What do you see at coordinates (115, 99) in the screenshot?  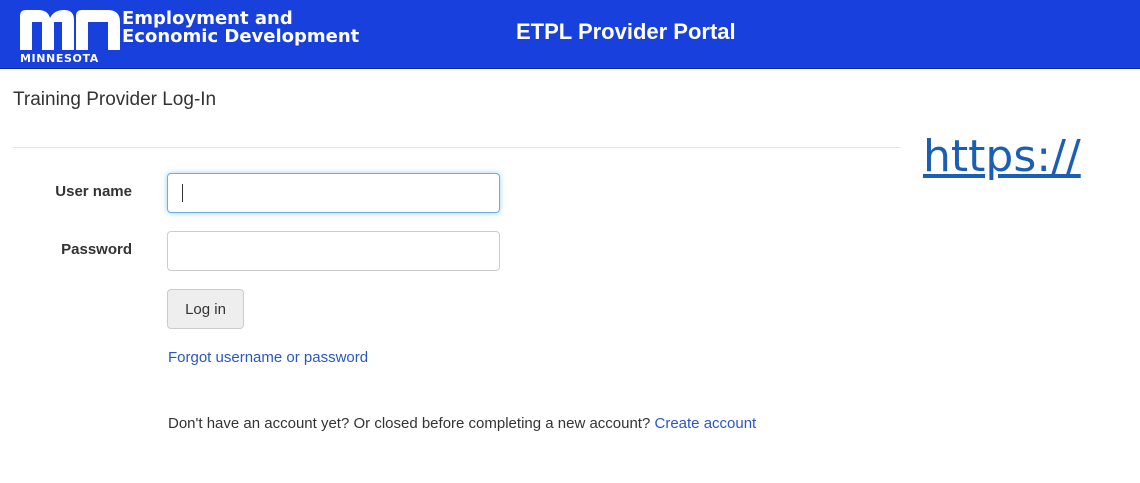 I see `page-title: Training Provider Log-In` at bounding box center [115, 99].